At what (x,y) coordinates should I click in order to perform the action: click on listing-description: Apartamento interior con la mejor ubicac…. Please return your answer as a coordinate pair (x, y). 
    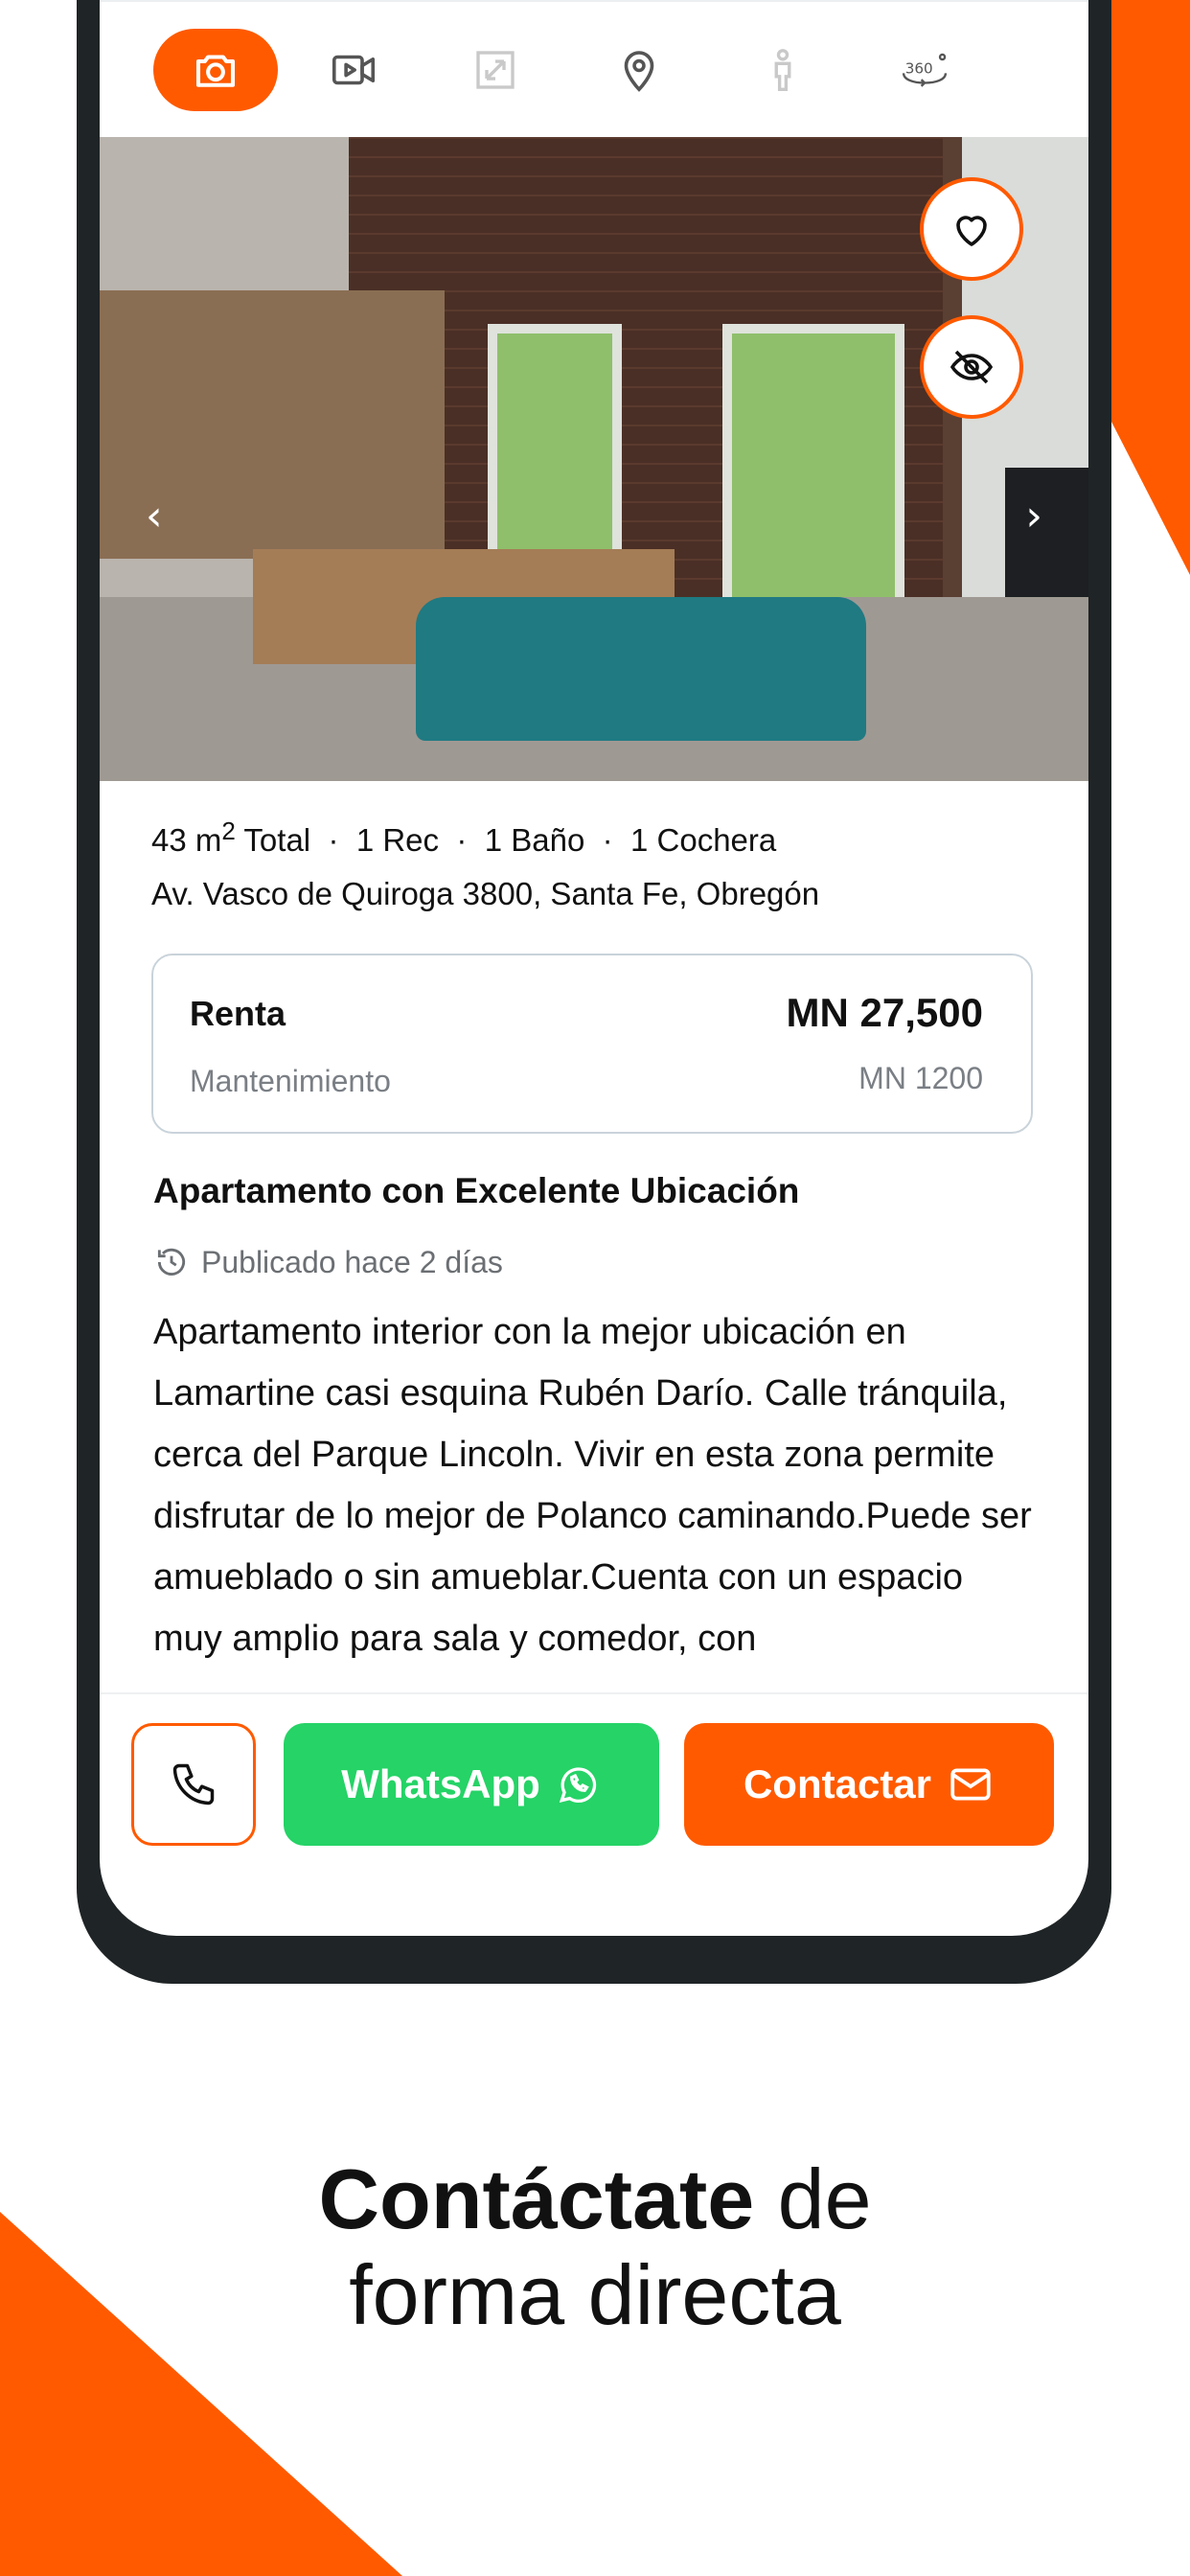
    Looking at the image, I should click on (592, 1485).